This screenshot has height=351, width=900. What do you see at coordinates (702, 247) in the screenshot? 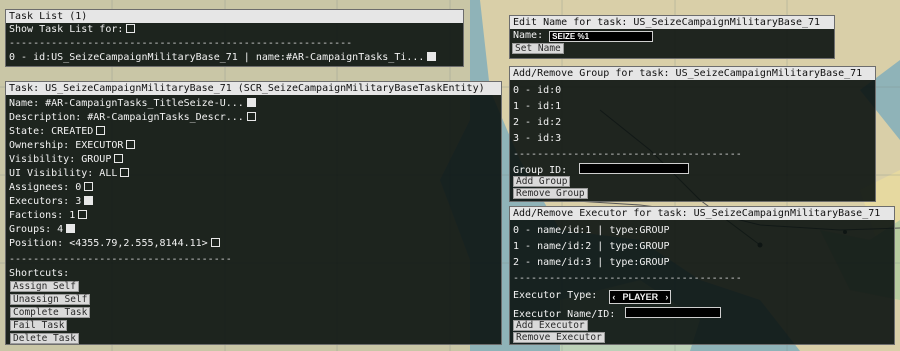
I see `executor-item: 1 - name/id:2 | type:GROUP` at bounding box center [702, 247].